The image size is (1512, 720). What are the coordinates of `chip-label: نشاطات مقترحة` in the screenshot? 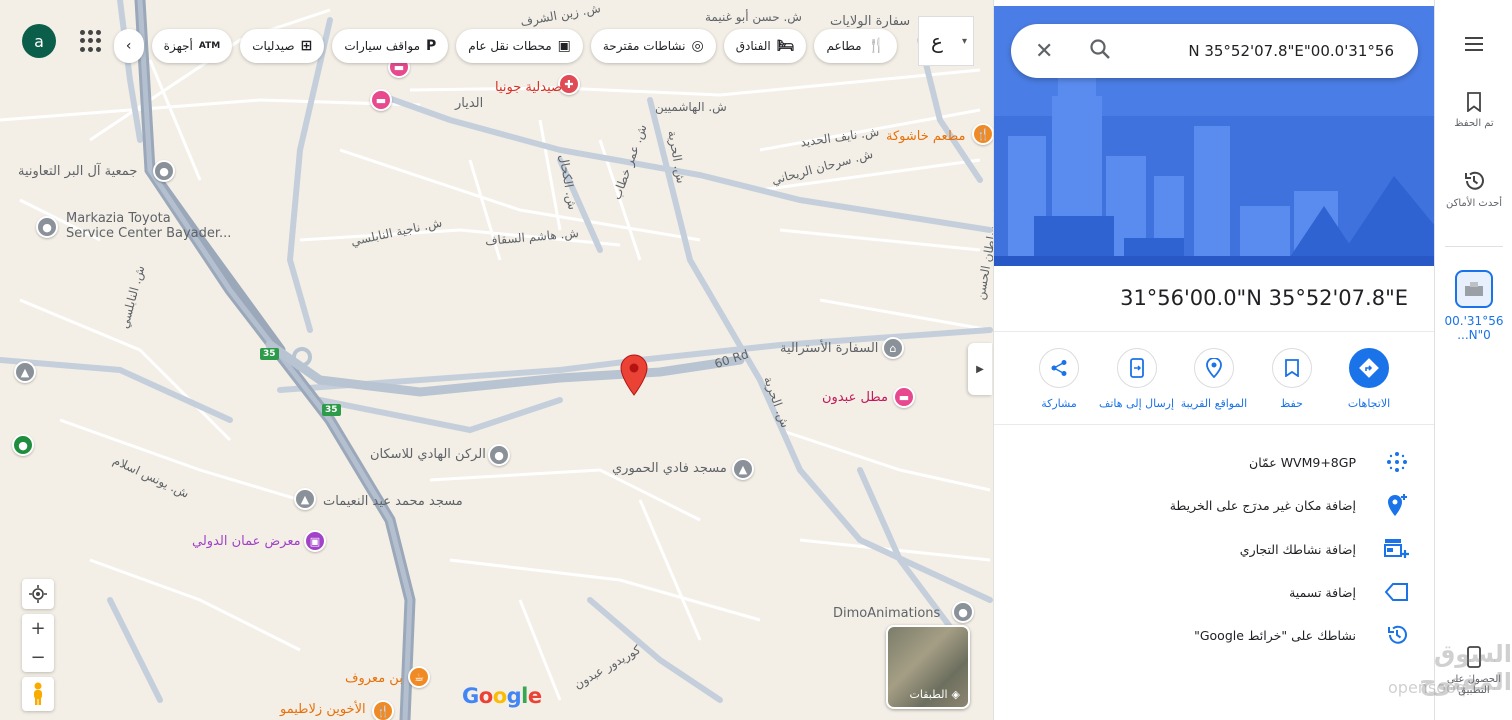 It's located at (644, 46).